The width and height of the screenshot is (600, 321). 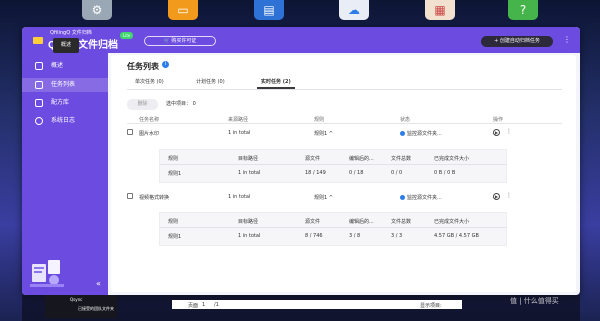 What do you see at coordinates (65, 85) in the screenshot?
I see `sidebar-item-task-list: 任务列表` at bounding box center [65, 85].